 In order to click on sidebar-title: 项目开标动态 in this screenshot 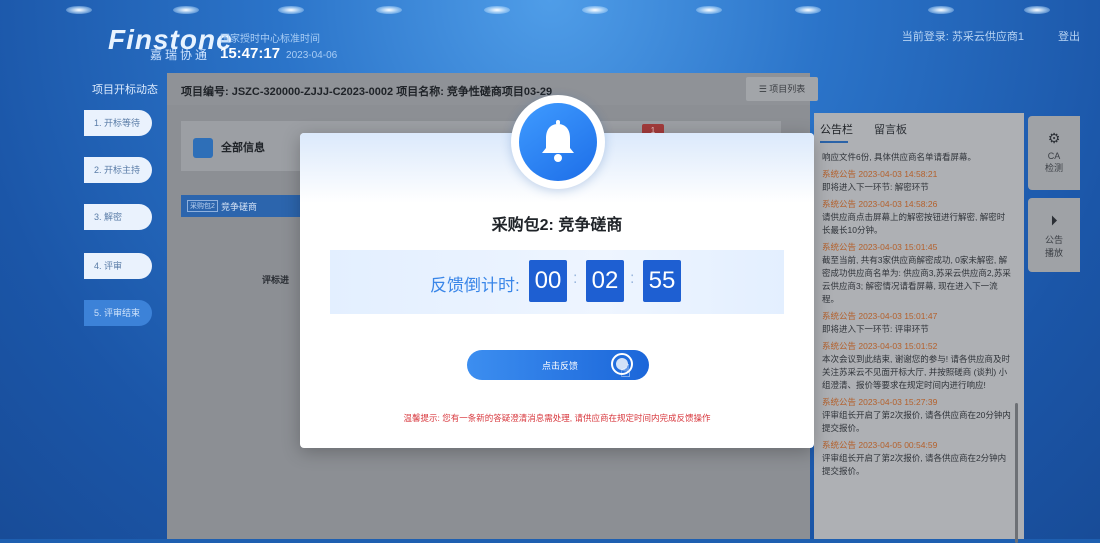, I will do `click(125, 90)`.